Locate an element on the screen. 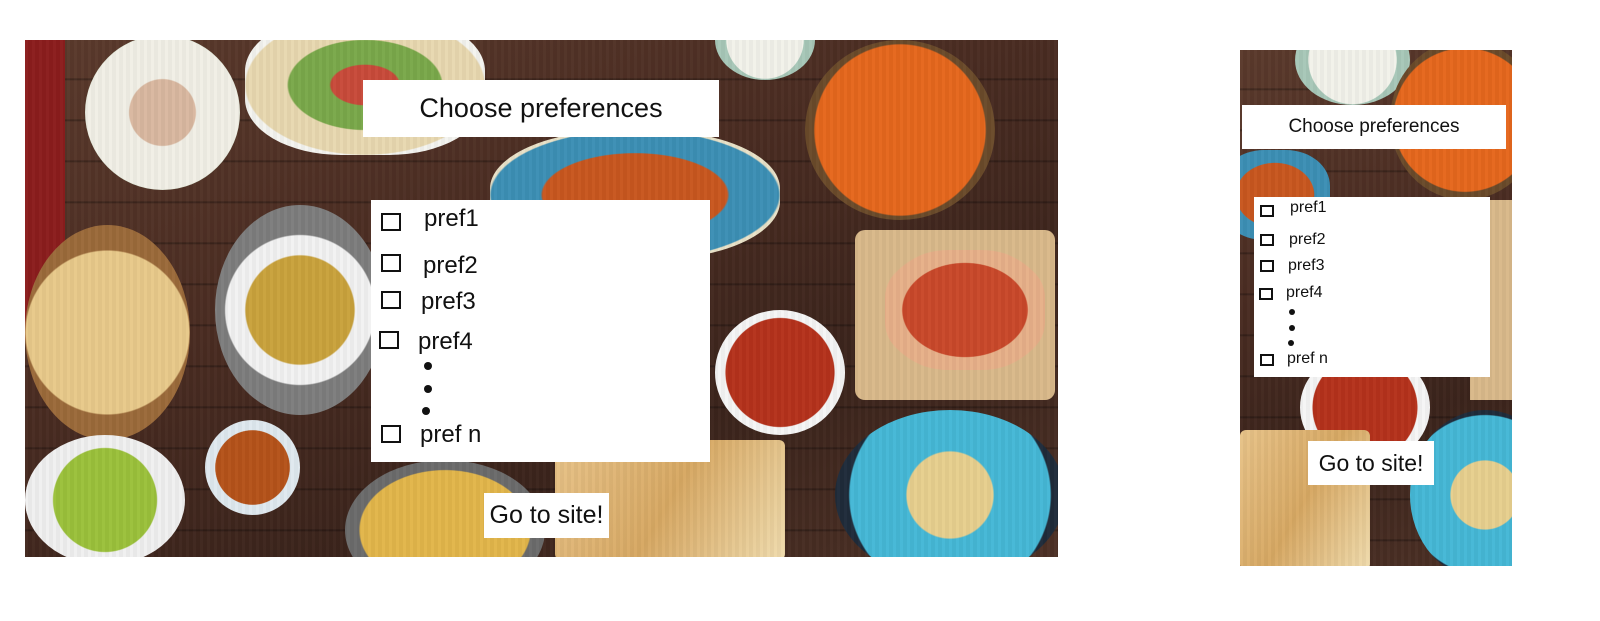 The image size is (1600, 621). desktop-title: Choose preferences is located at coordinates (541, 108).